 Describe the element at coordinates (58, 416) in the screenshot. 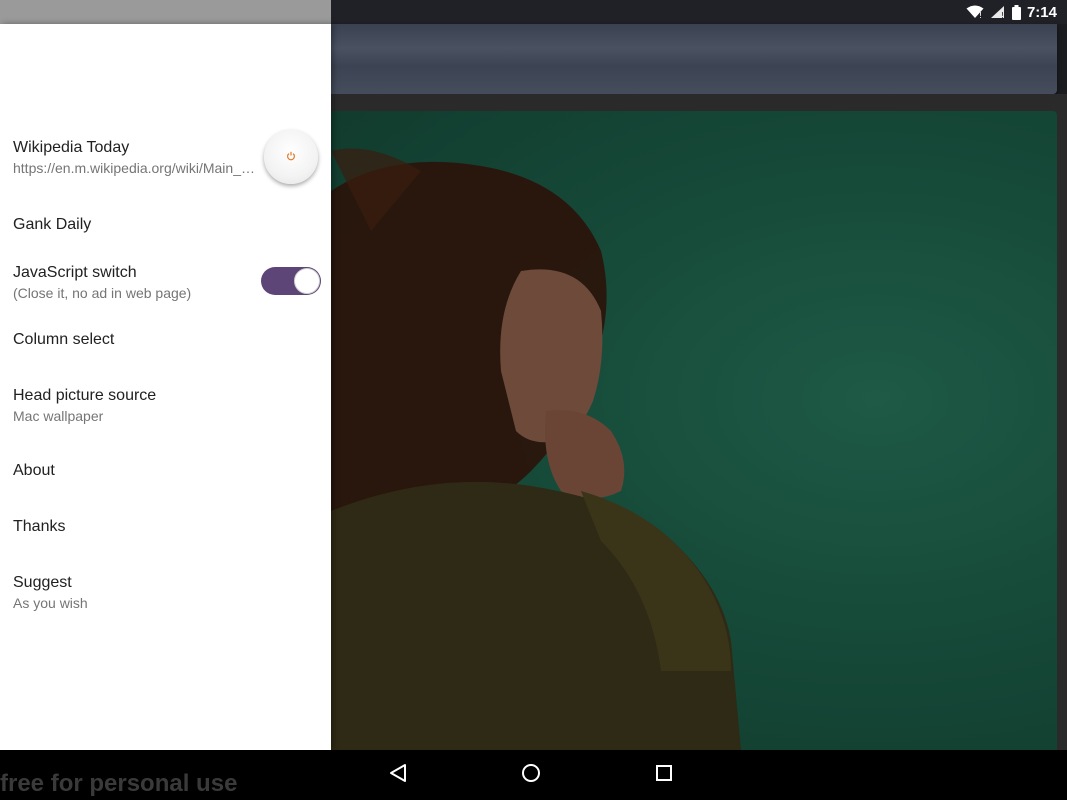

I see `drawer-item-subtitle: Mac wallpaper` at that location.